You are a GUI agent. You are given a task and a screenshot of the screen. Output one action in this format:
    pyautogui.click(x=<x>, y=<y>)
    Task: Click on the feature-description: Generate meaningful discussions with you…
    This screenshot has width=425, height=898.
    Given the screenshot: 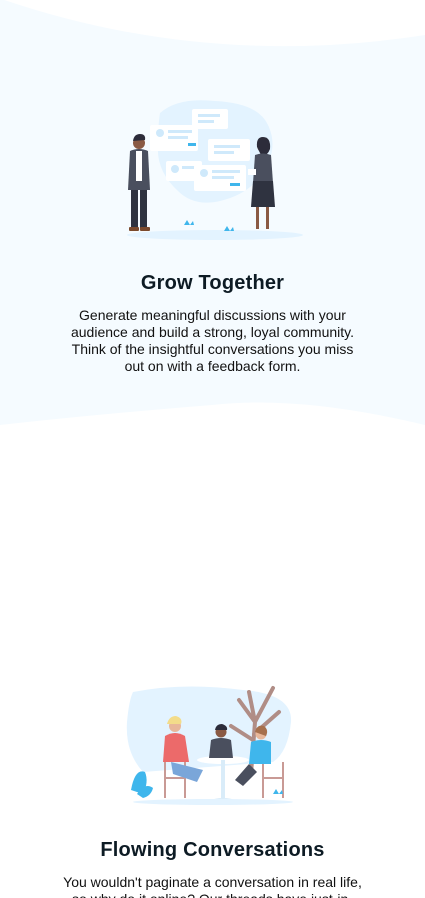 What is the action you would take?
    pyautogui.click(x=212, y=340)
    